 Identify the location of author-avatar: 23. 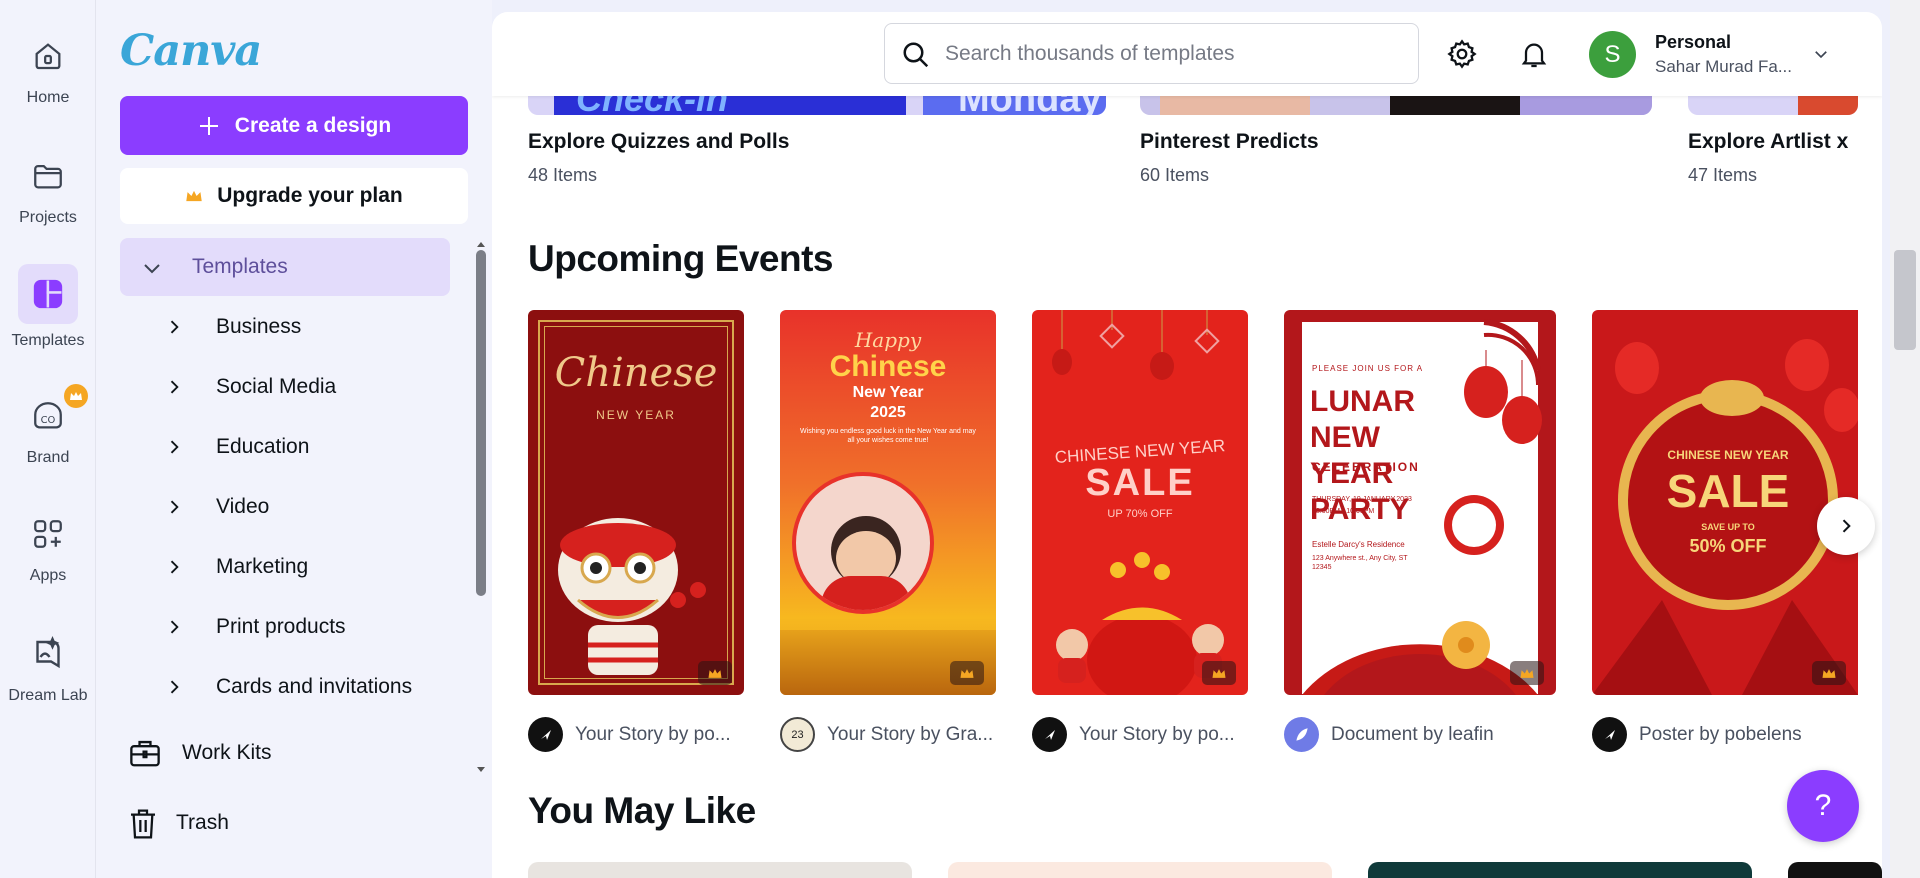
(797, 734).